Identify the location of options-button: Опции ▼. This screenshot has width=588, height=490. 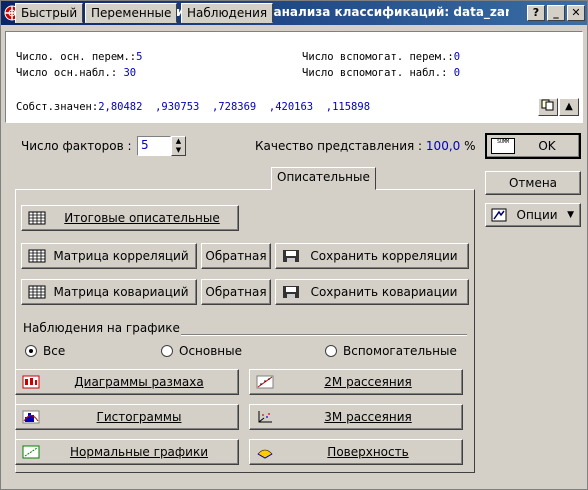
(533, 215).